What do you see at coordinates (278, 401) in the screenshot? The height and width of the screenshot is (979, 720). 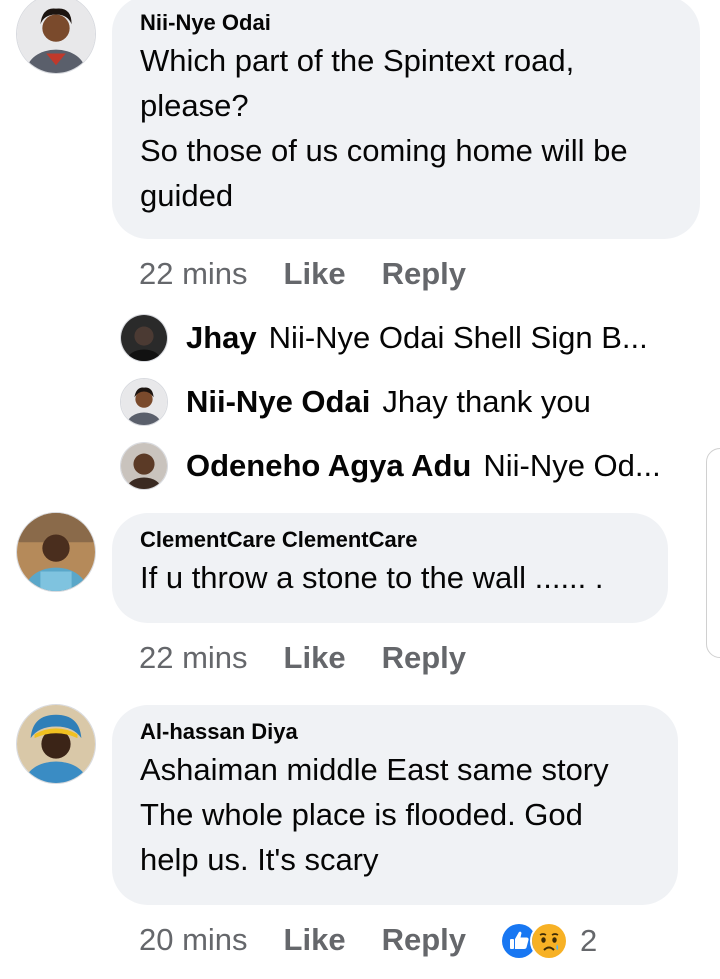 I see `reply-author: Nii-Nye Odai` at bounding box center [278, 401].